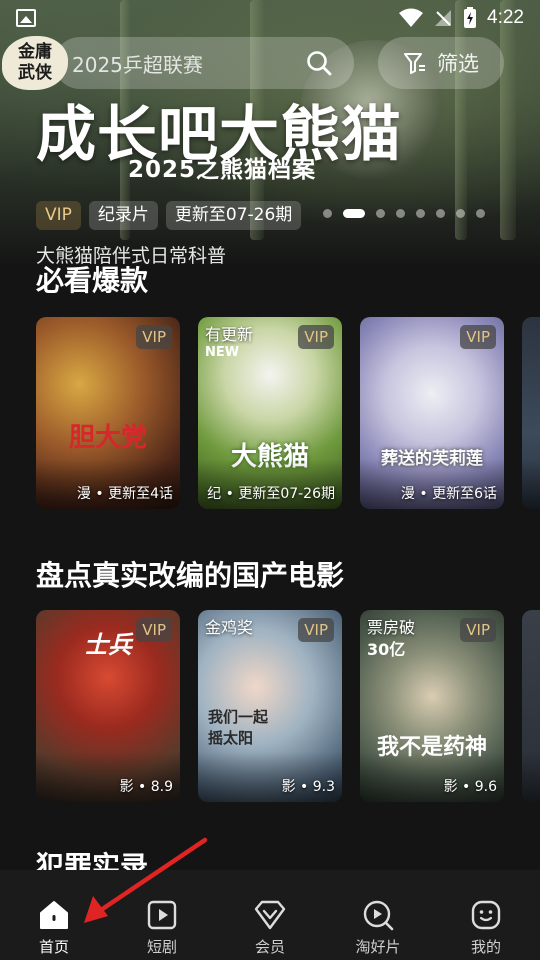  Describe the element at coordinates (137, 64) in the screenshot. I see `search-placeholder: 2025乒超联赛` at that location.